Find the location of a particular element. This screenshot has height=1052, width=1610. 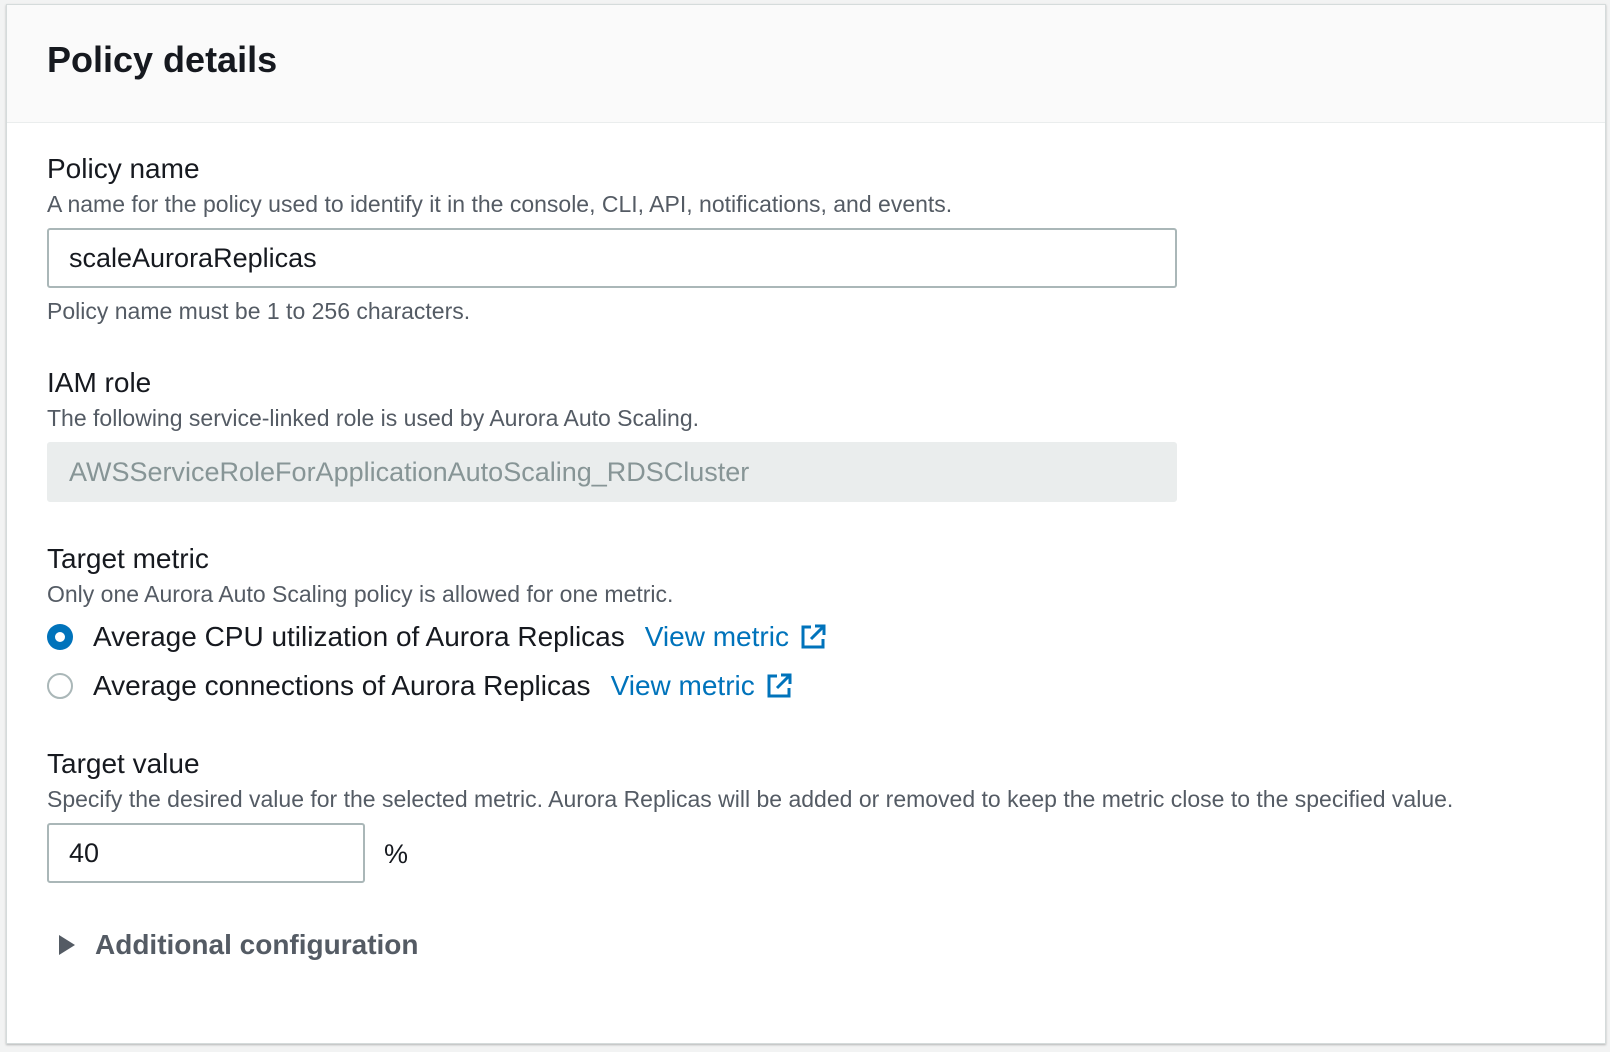

policy-name-constraint: Policy name must be 1 to 256 characters. is located at coordinates (259, 311).